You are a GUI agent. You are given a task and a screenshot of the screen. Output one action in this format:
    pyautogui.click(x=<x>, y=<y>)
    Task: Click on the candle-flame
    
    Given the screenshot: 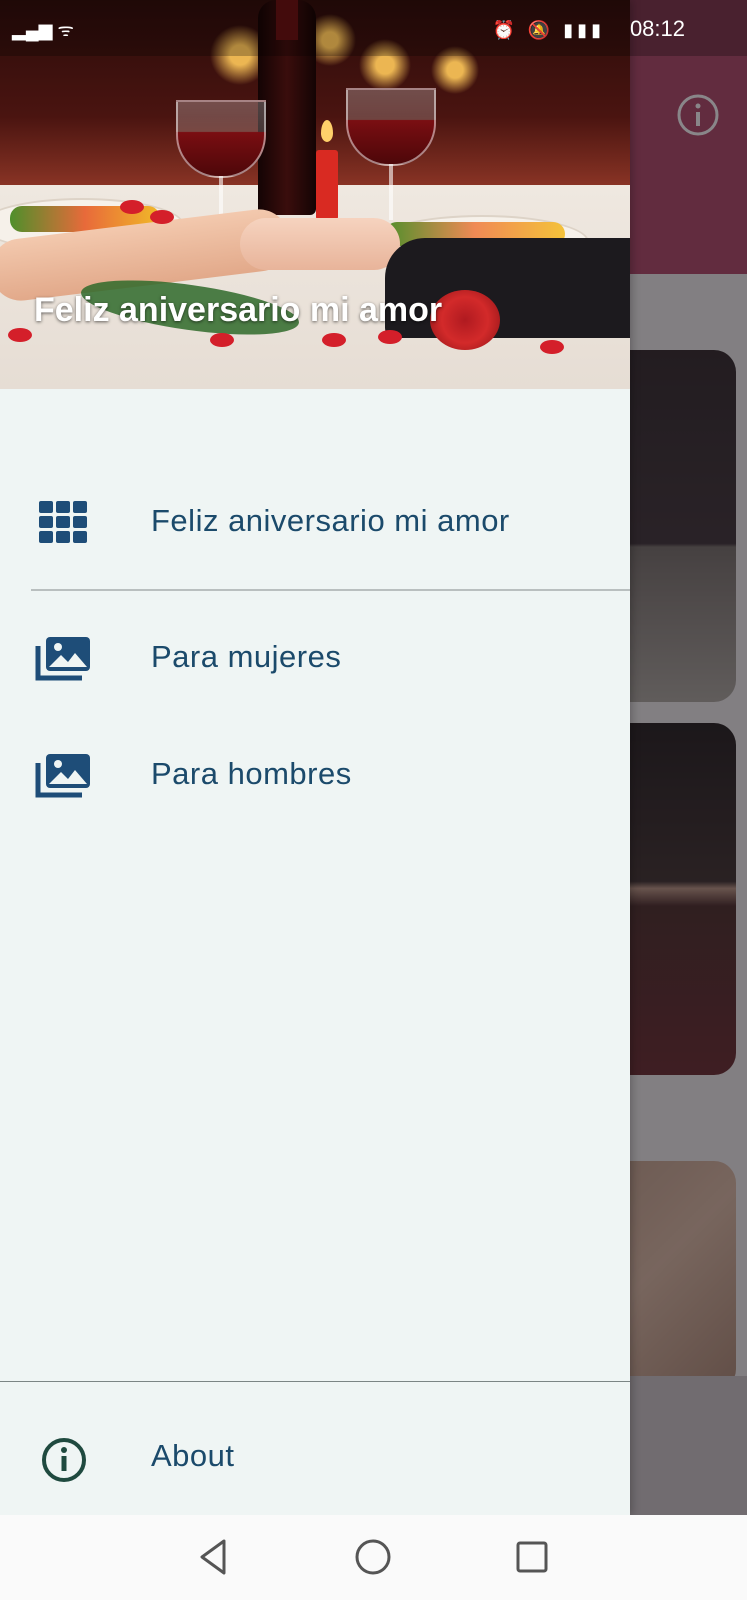 What is the action you would take?
    pyautogui.click(x=327, y=131)
    